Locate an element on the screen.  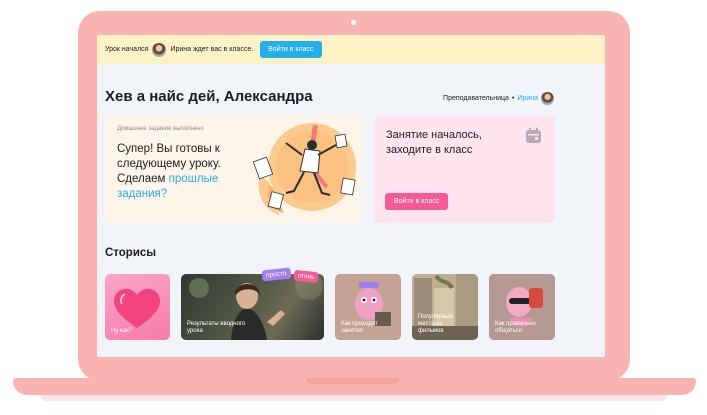
page-title: Хев а найс дей, Александра is located at coordinates (209, 96).